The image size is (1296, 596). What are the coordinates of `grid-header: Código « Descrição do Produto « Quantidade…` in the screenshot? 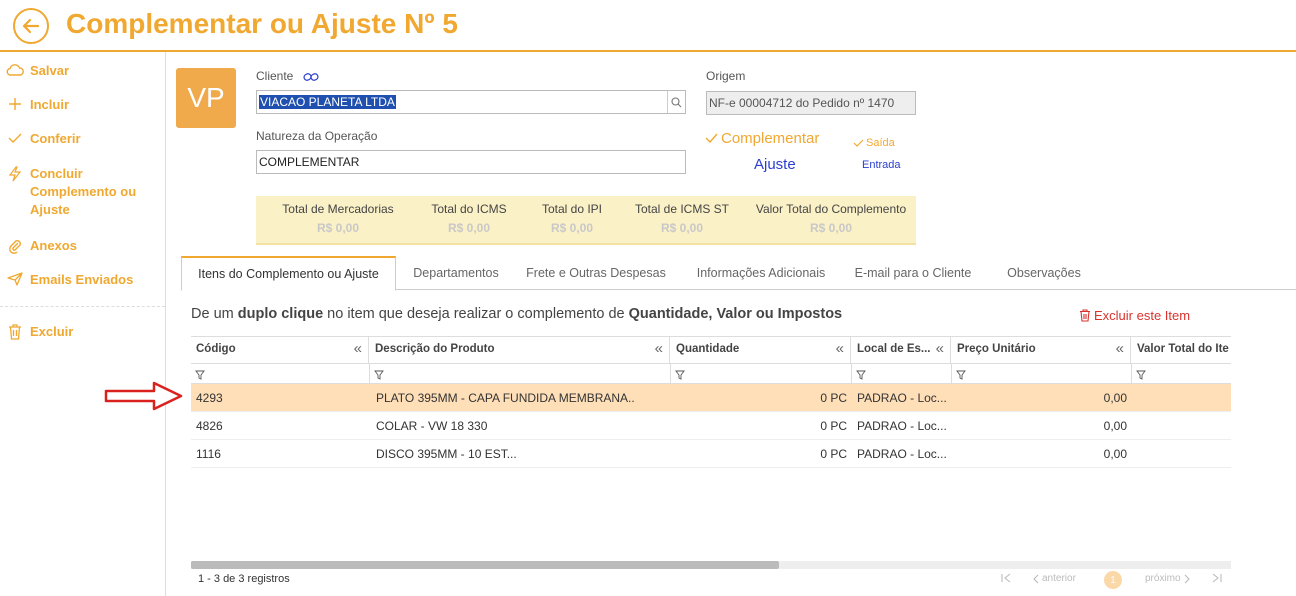 It's located at (711, 350).